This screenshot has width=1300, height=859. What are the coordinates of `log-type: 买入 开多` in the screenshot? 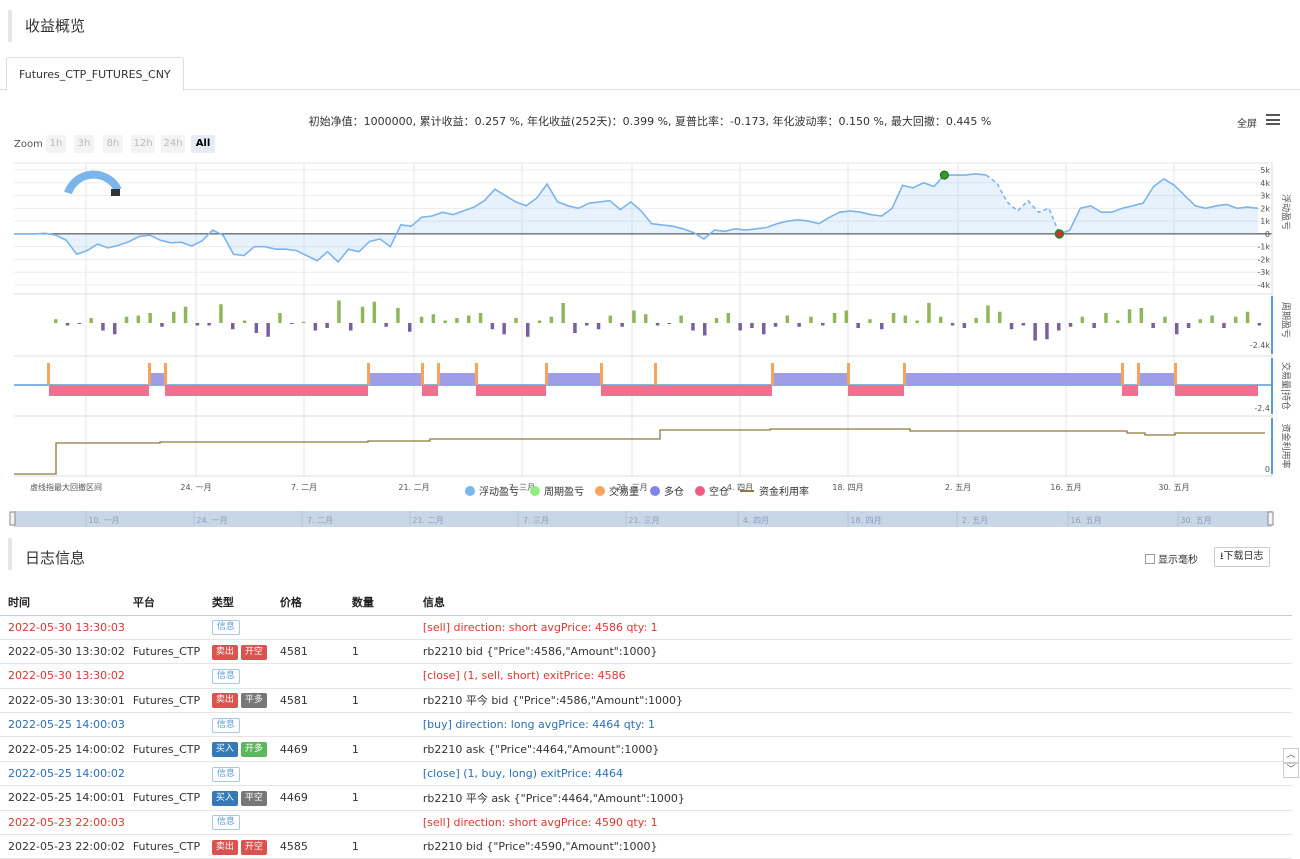 It's located at (237, 749).